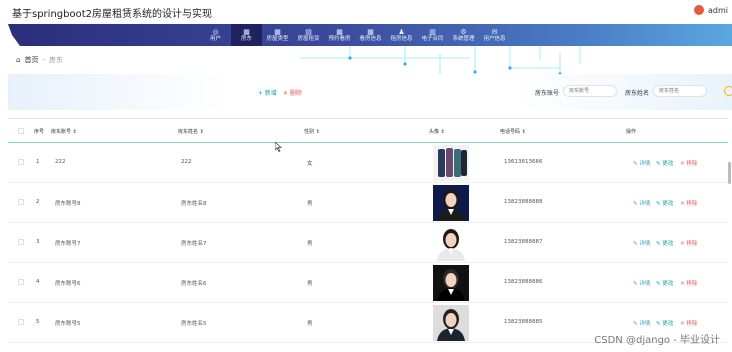 This screenshot has width=732, height=352. Describe the element at coordinates (60, 162) in the screenshot. I see `cell-account: 222` at that location.